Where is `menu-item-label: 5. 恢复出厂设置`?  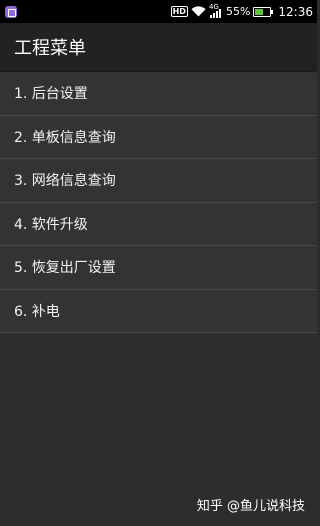 menu-item-label: 5. 恢复出厂设置 is located at coordinates (65, 268).